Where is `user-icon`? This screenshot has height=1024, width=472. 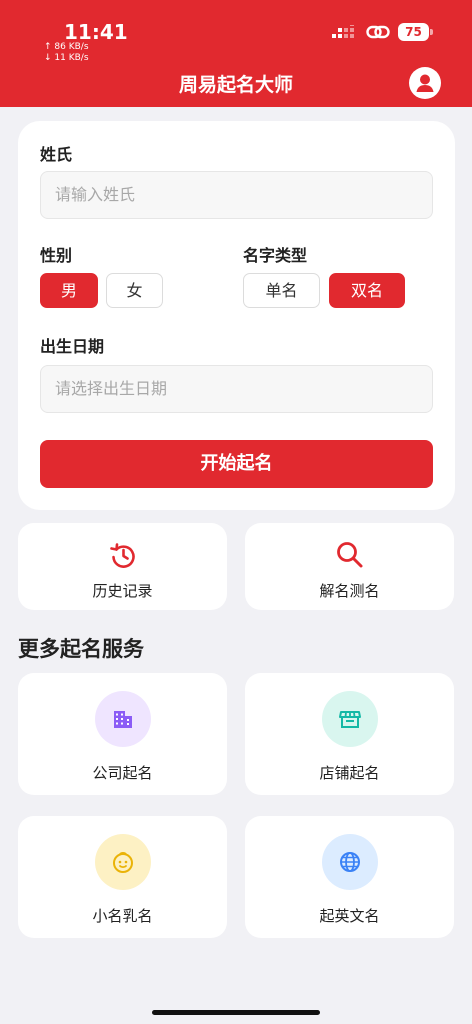 user-icon is located at coordinates (425, 83).